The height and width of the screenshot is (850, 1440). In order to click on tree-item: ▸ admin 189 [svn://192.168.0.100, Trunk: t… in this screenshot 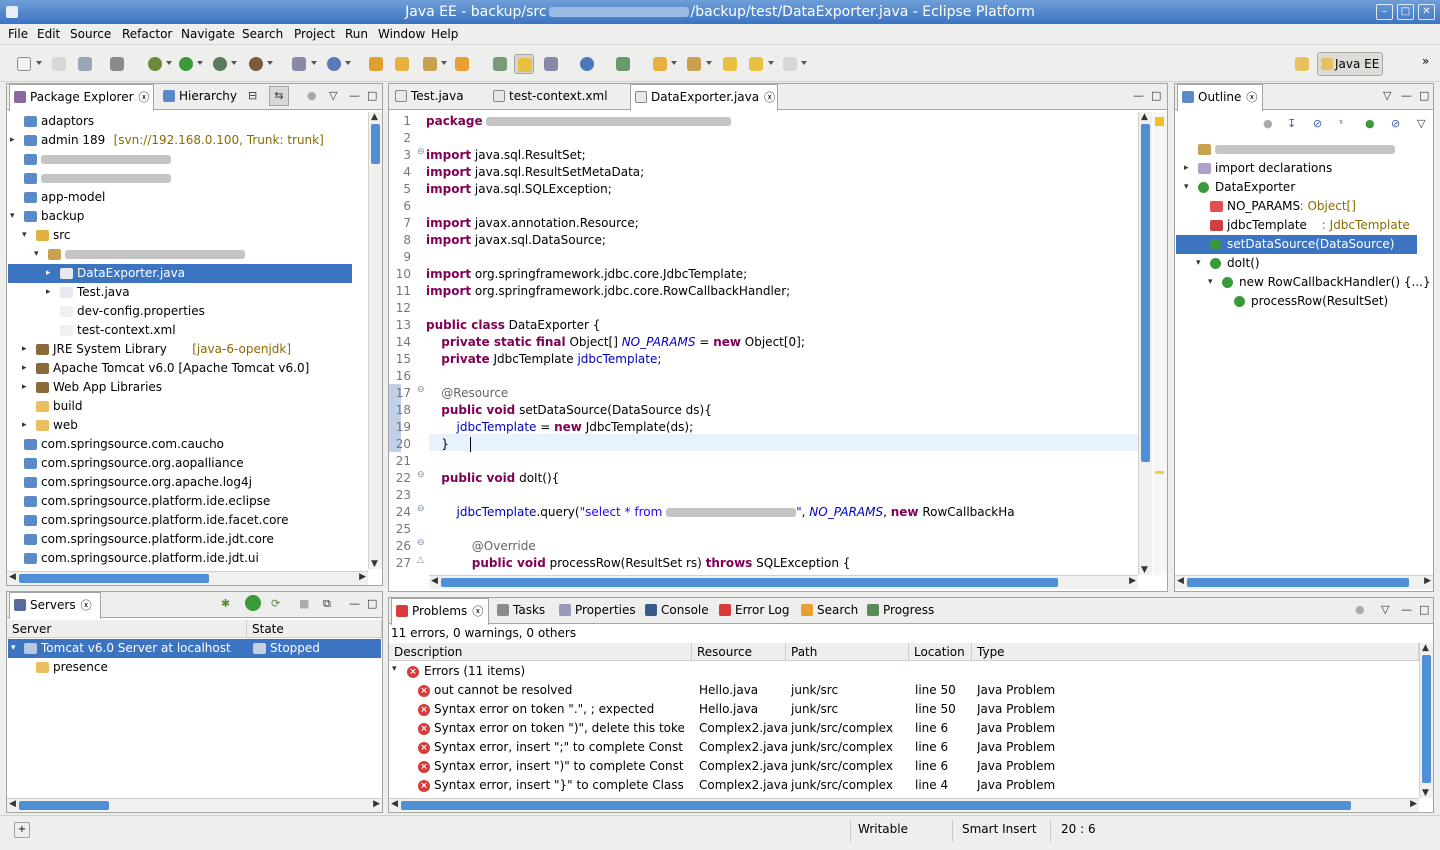, I will do `click(180, 140)`.